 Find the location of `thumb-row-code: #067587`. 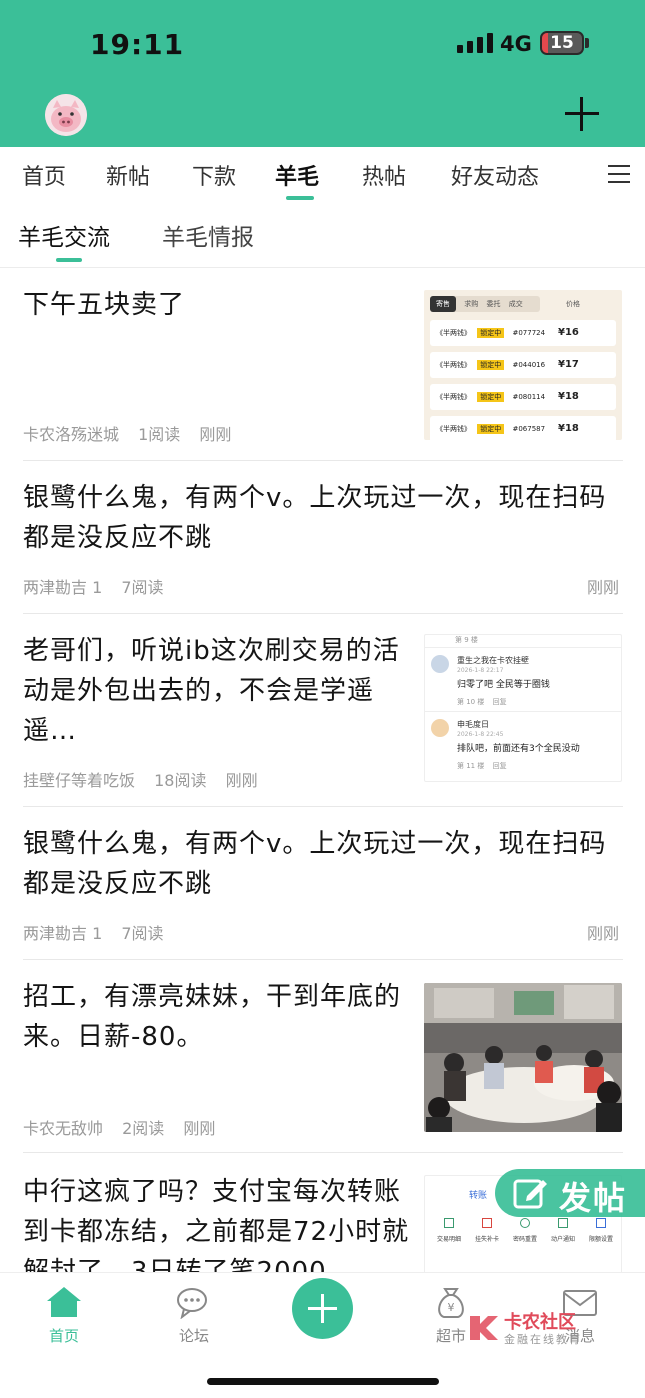

thumb-row-code: #067587 is located at coordinates (529, 429).